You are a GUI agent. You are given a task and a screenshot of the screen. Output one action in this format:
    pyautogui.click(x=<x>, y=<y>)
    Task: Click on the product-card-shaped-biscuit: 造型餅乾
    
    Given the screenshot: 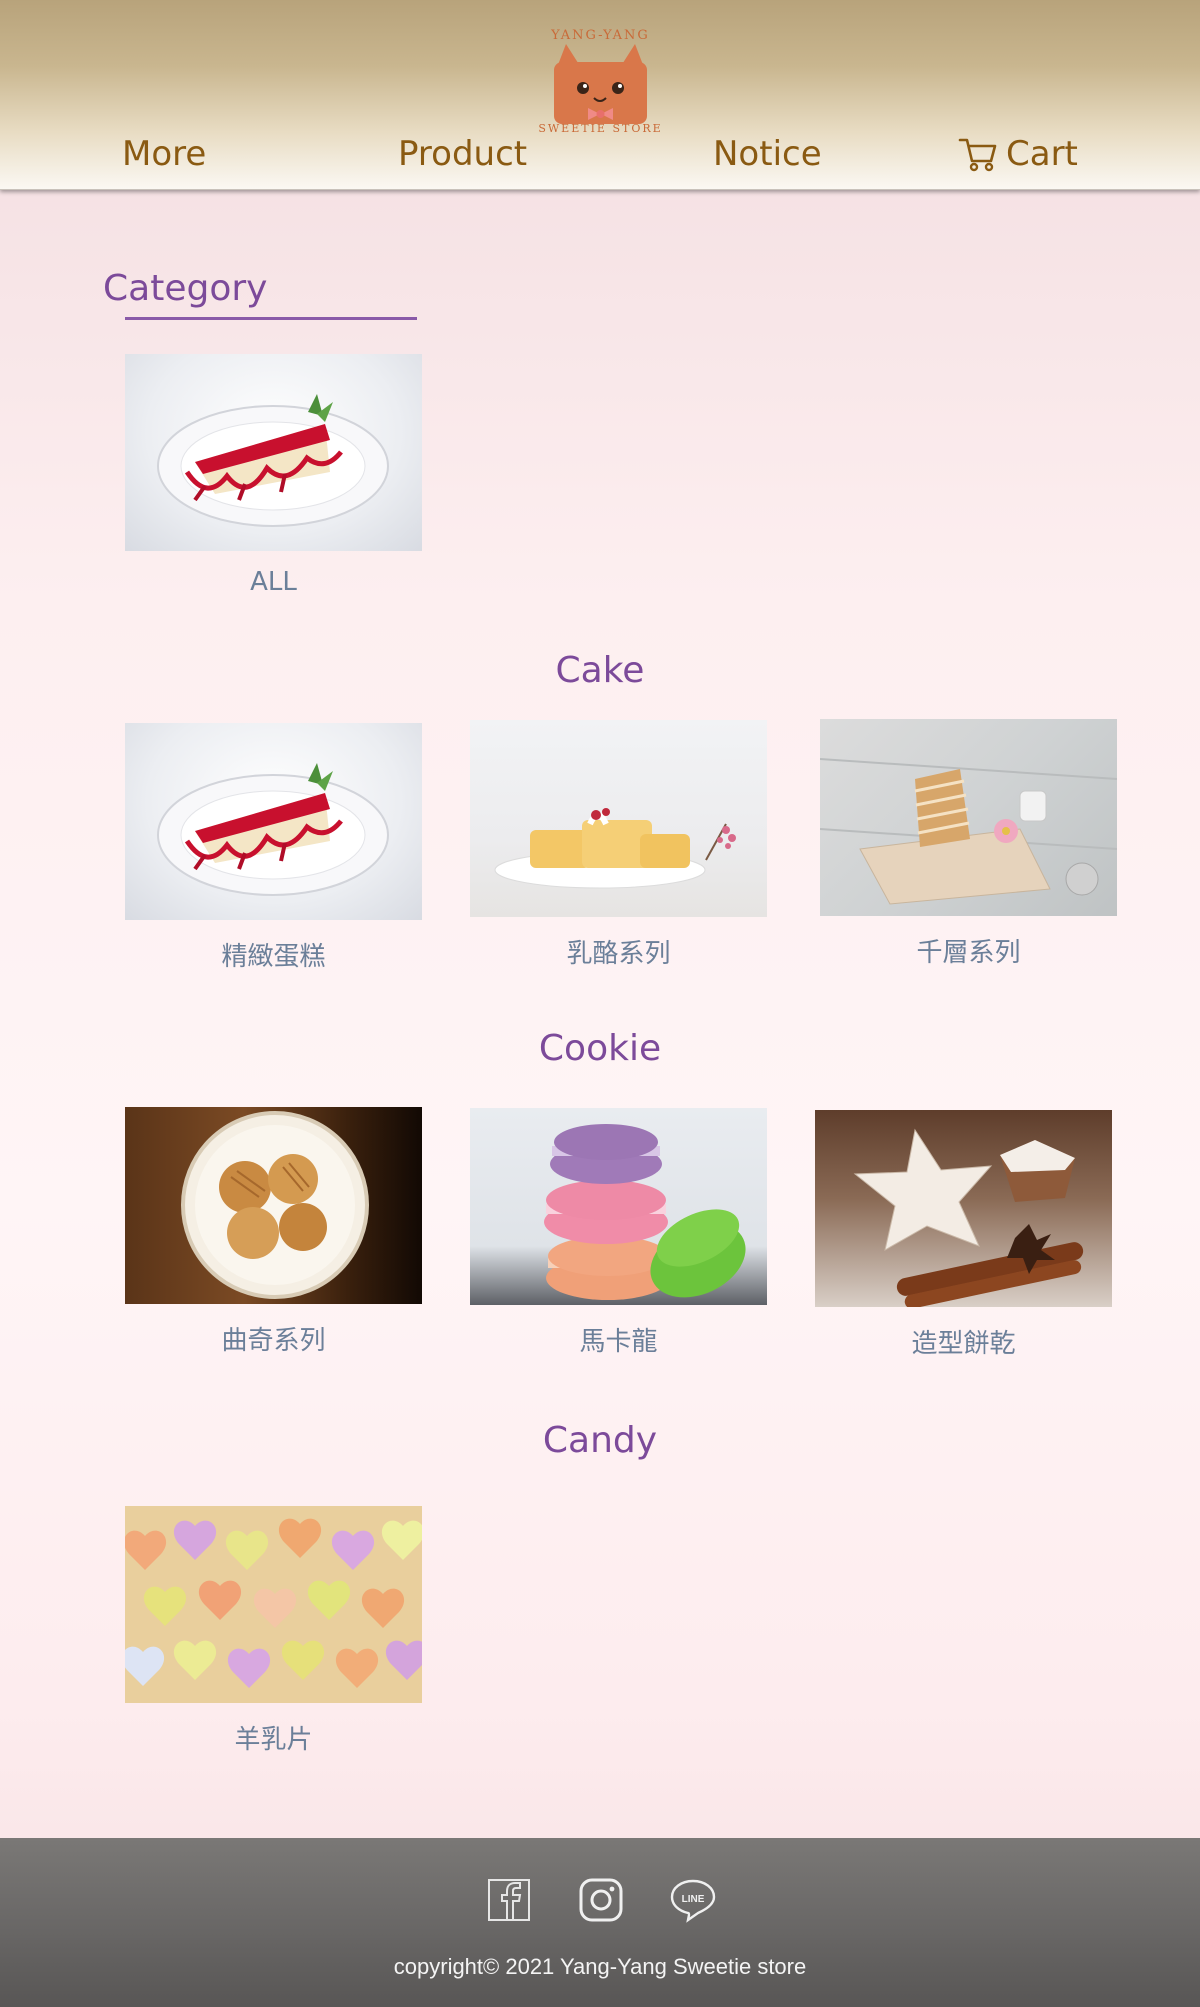 What is the action you would take?
    pyautogui.click(x=963, y=1235)
    